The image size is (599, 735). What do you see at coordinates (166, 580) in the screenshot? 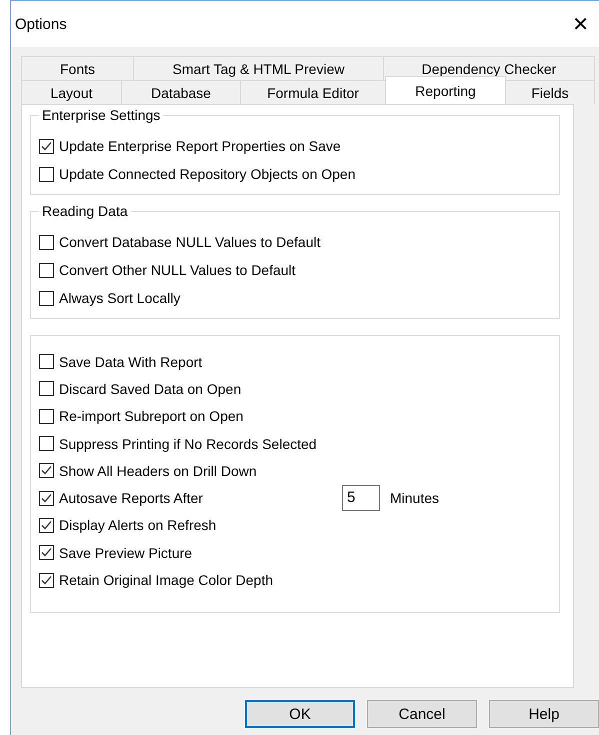
I see `checkbox-label: Retain Original Image Color Depth` at bounding box center [166, 580].